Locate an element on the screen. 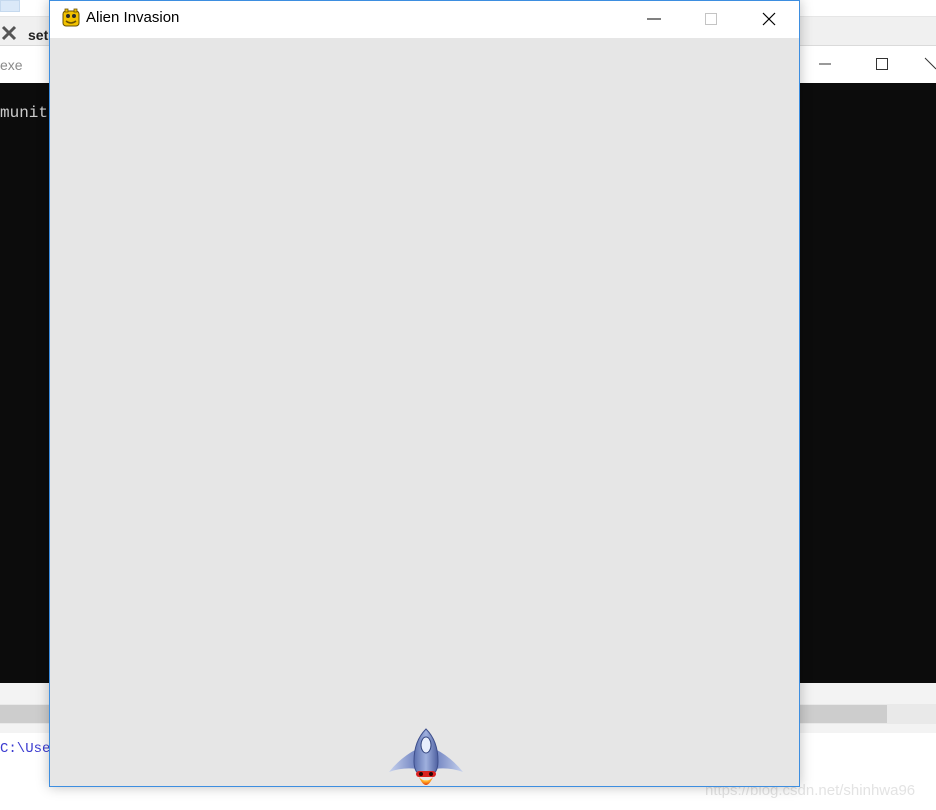  rocket-ship is located at coordinates (426, 757).